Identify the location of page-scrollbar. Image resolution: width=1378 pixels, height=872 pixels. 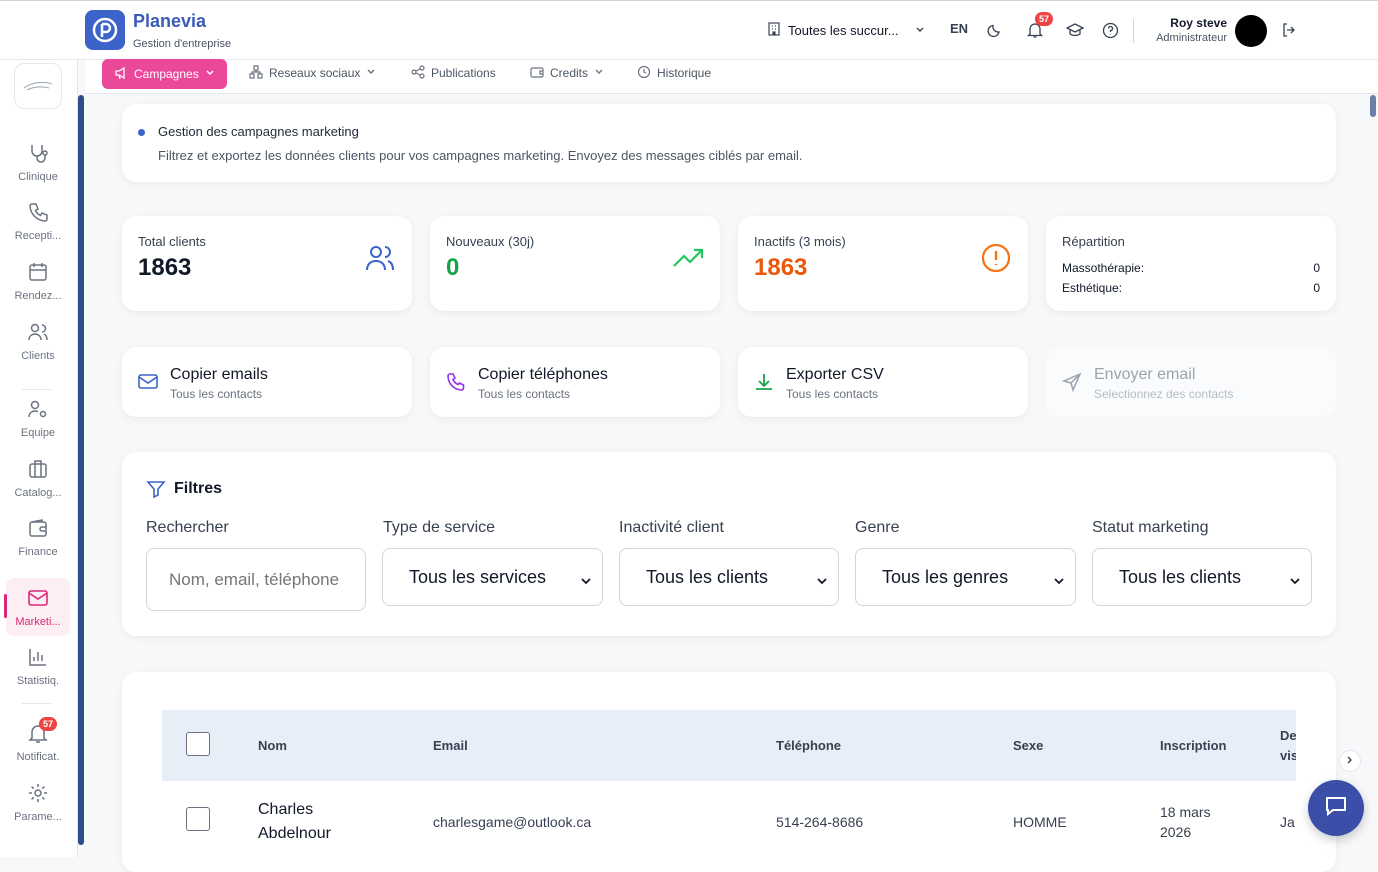
(1373, 106).